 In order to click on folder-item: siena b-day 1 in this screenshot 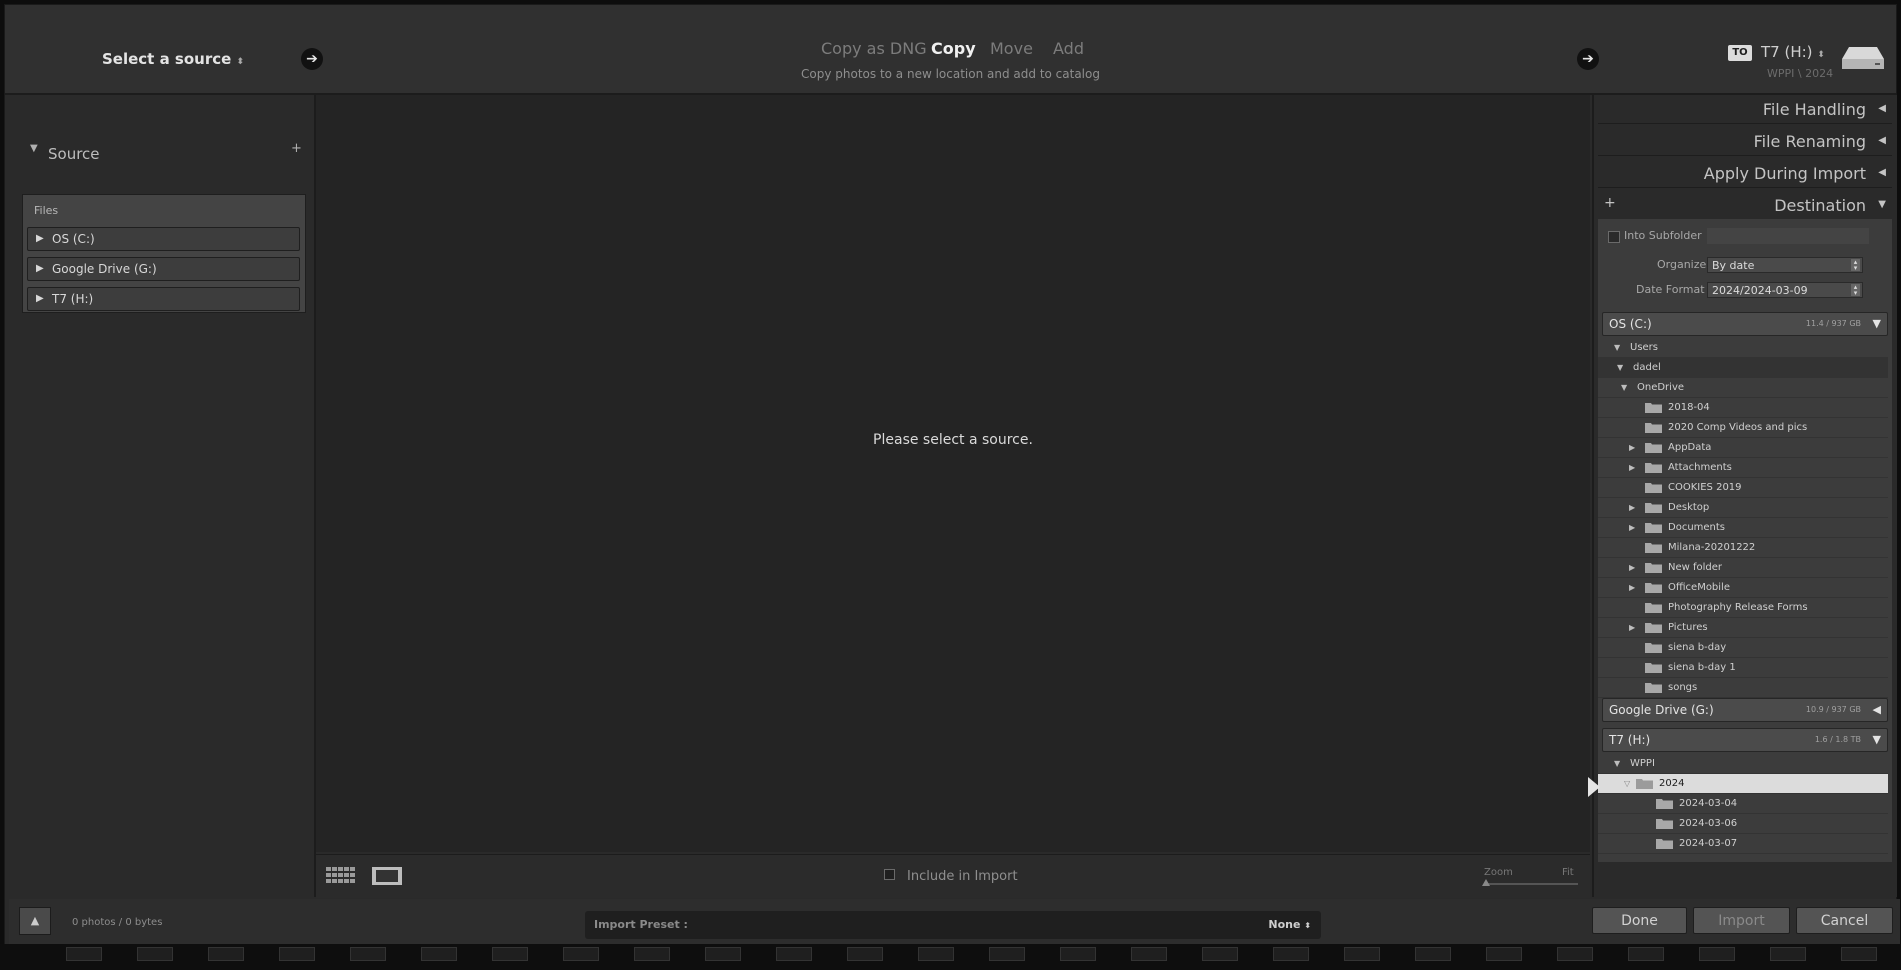, I will do `click(1743, 668)`.